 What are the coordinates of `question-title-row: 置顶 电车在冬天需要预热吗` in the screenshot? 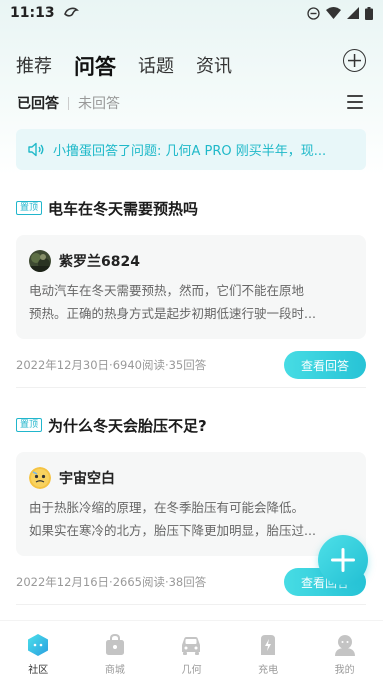 It's located at (191, 208).